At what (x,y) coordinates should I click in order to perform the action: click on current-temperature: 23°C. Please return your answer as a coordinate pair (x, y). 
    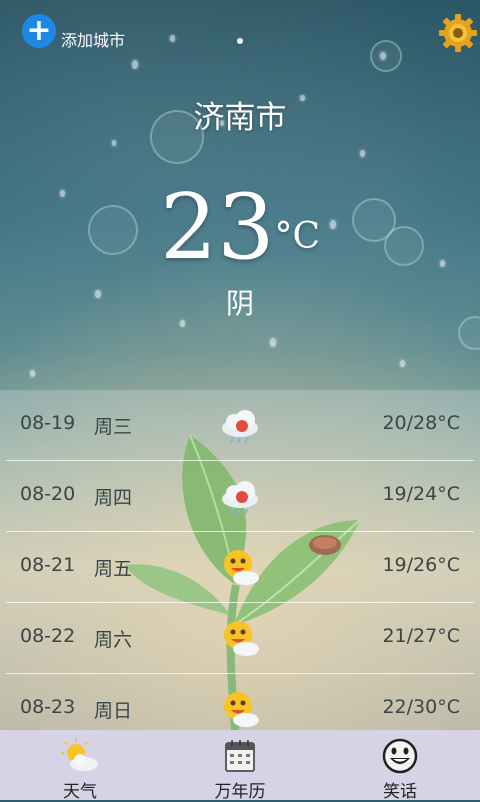
    Looking at the image, I should click on (240, 228).